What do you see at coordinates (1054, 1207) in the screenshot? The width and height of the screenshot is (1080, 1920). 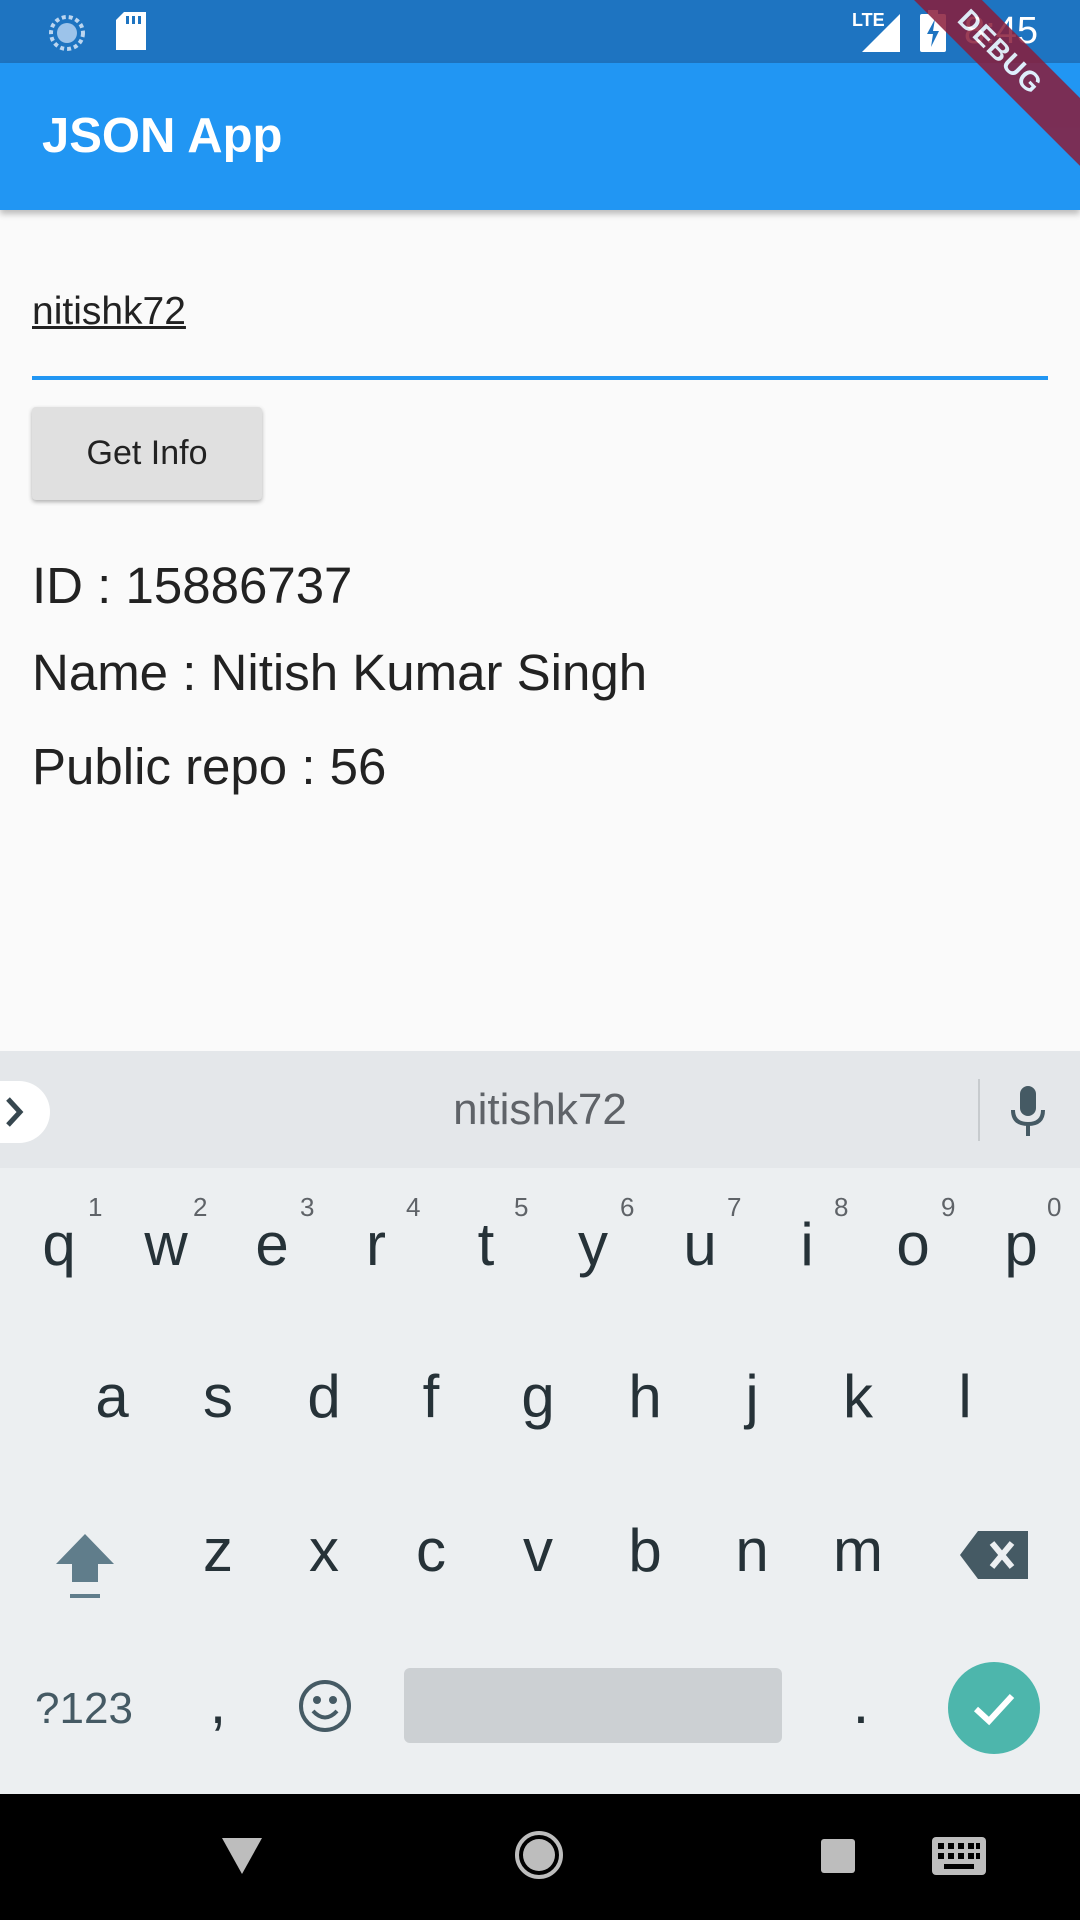 I see `key-hint: 0` at bounding box center [1054, 1207].